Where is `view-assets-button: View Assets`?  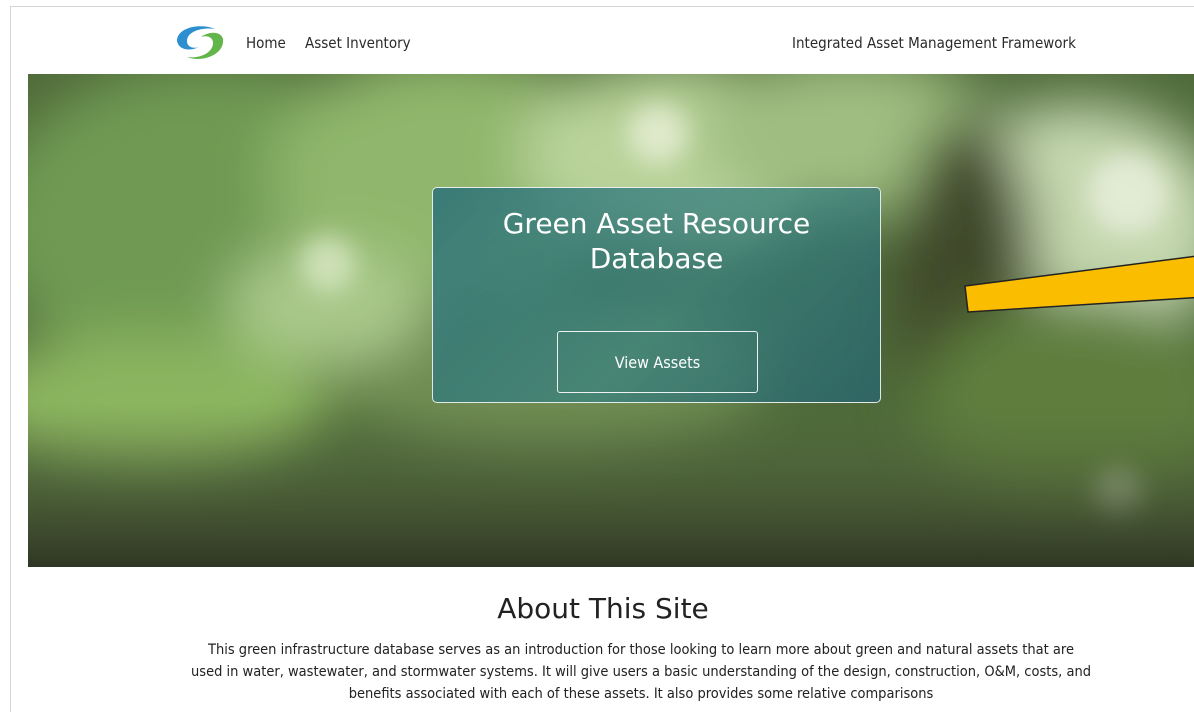 view-assets-button: View Assets is located at coordinates (657, 362).